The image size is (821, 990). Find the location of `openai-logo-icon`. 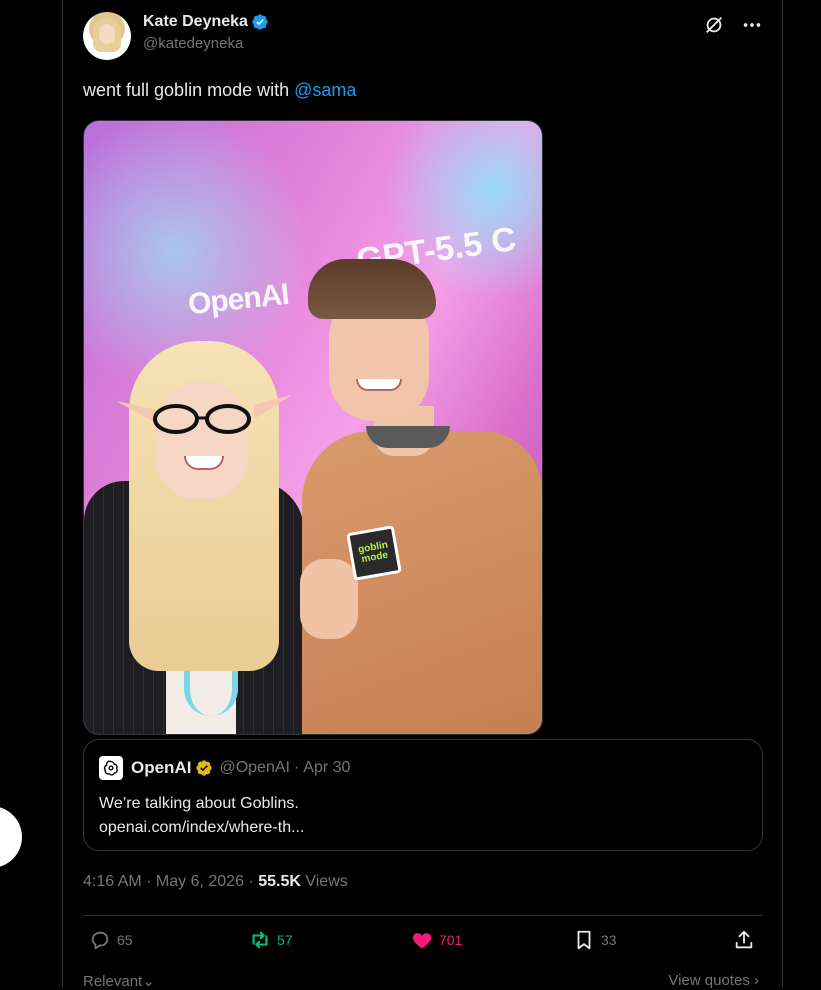

openai-logo-icon is located at coordinates (111, 768).